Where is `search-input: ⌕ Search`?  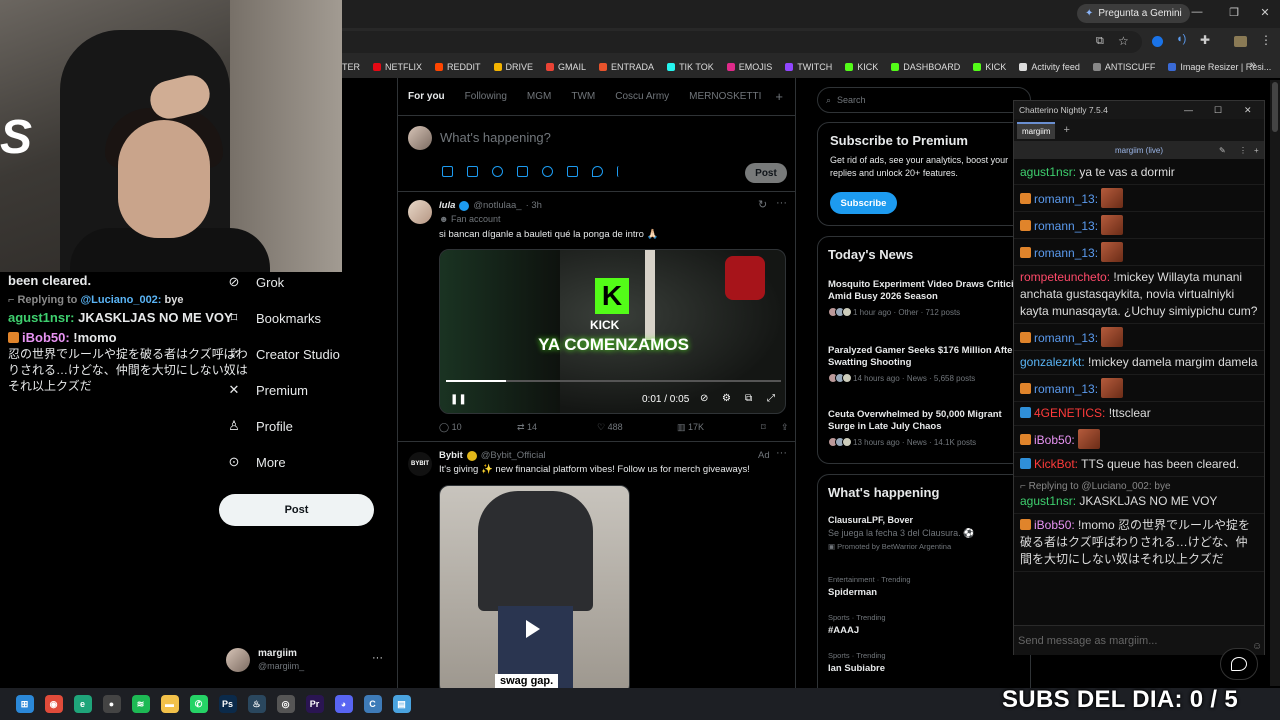 search-input: ⌕ Search is located at coordinates (924, 100).